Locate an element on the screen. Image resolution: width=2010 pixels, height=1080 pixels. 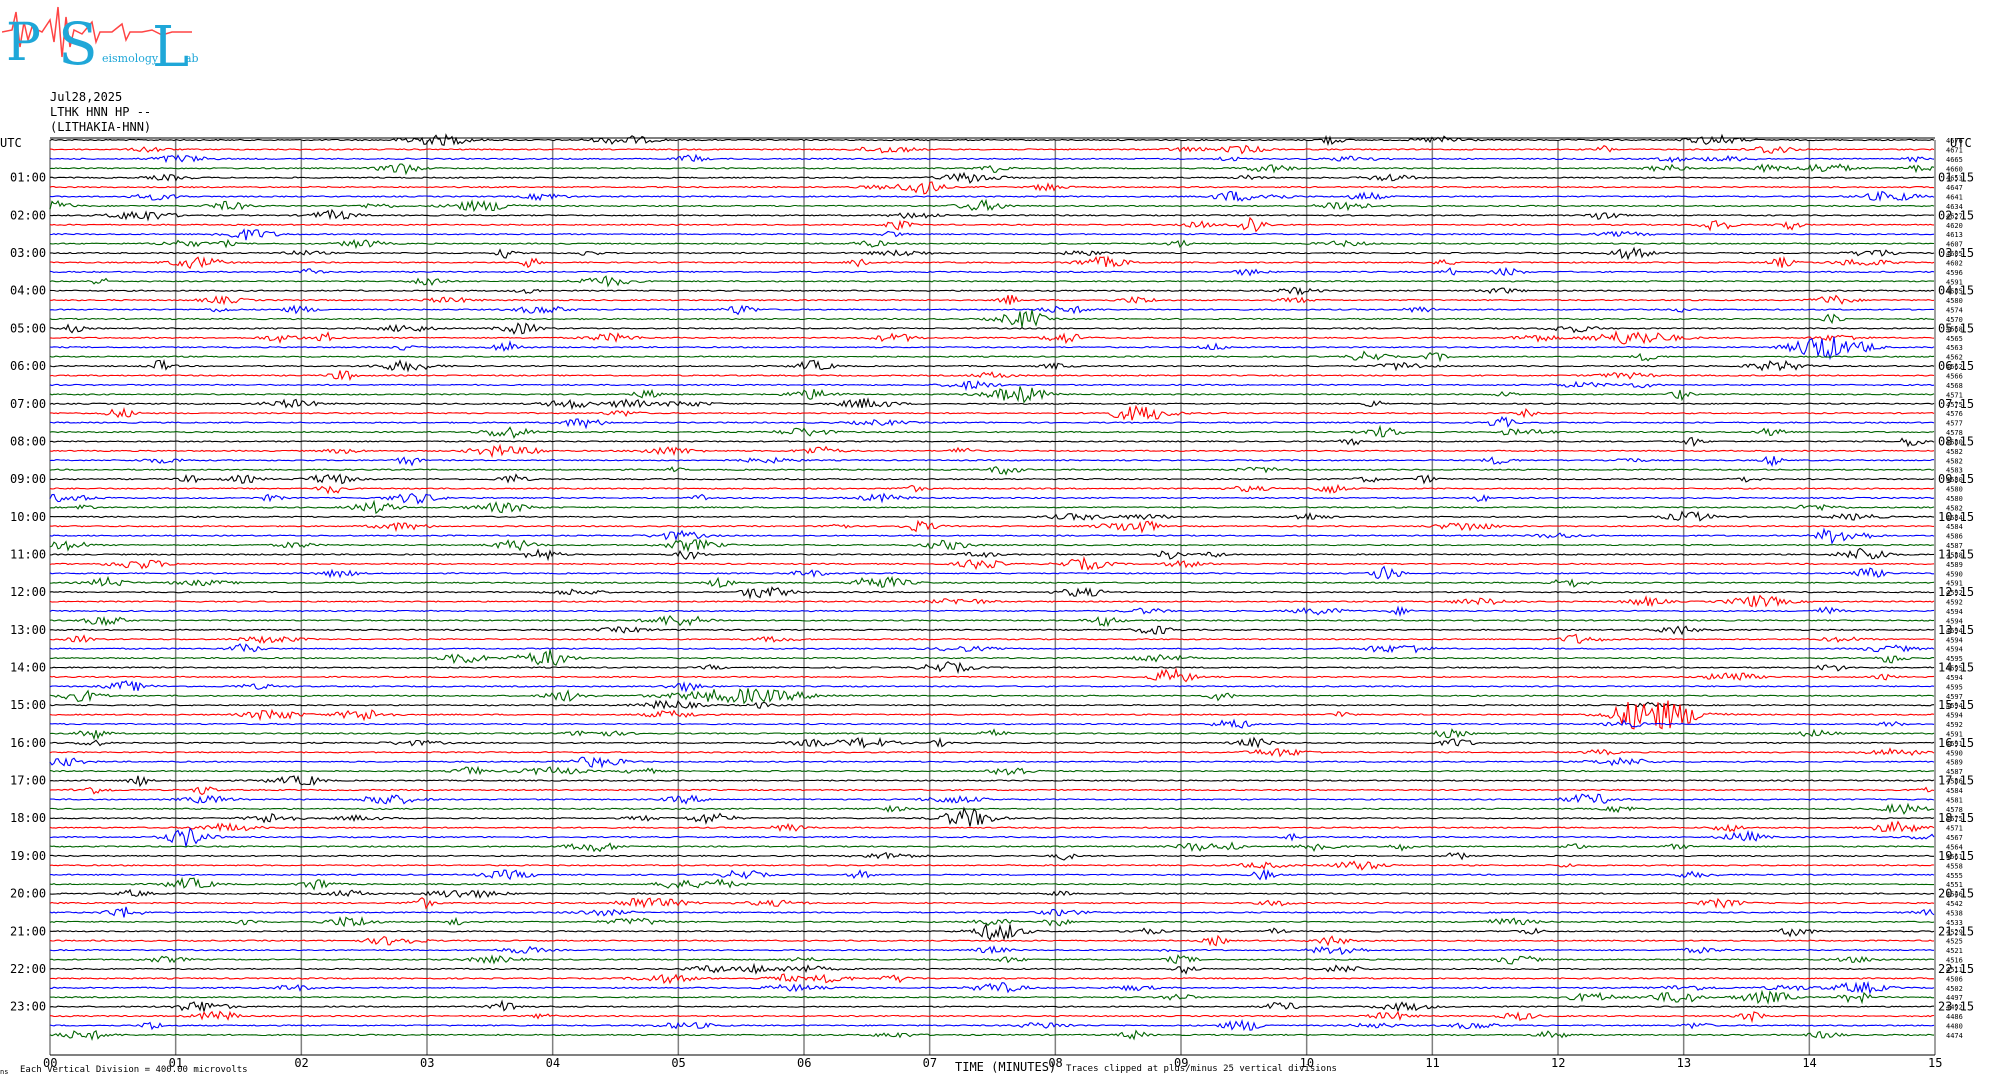
x-tick-label: 10 is located at coordinates (1307, 1063).